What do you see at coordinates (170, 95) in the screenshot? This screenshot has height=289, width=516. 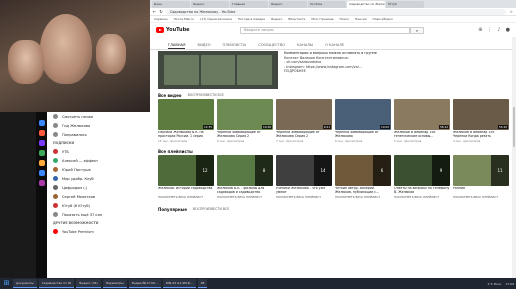 I see `section-title: Все видео` at bounding box center [170, 95].